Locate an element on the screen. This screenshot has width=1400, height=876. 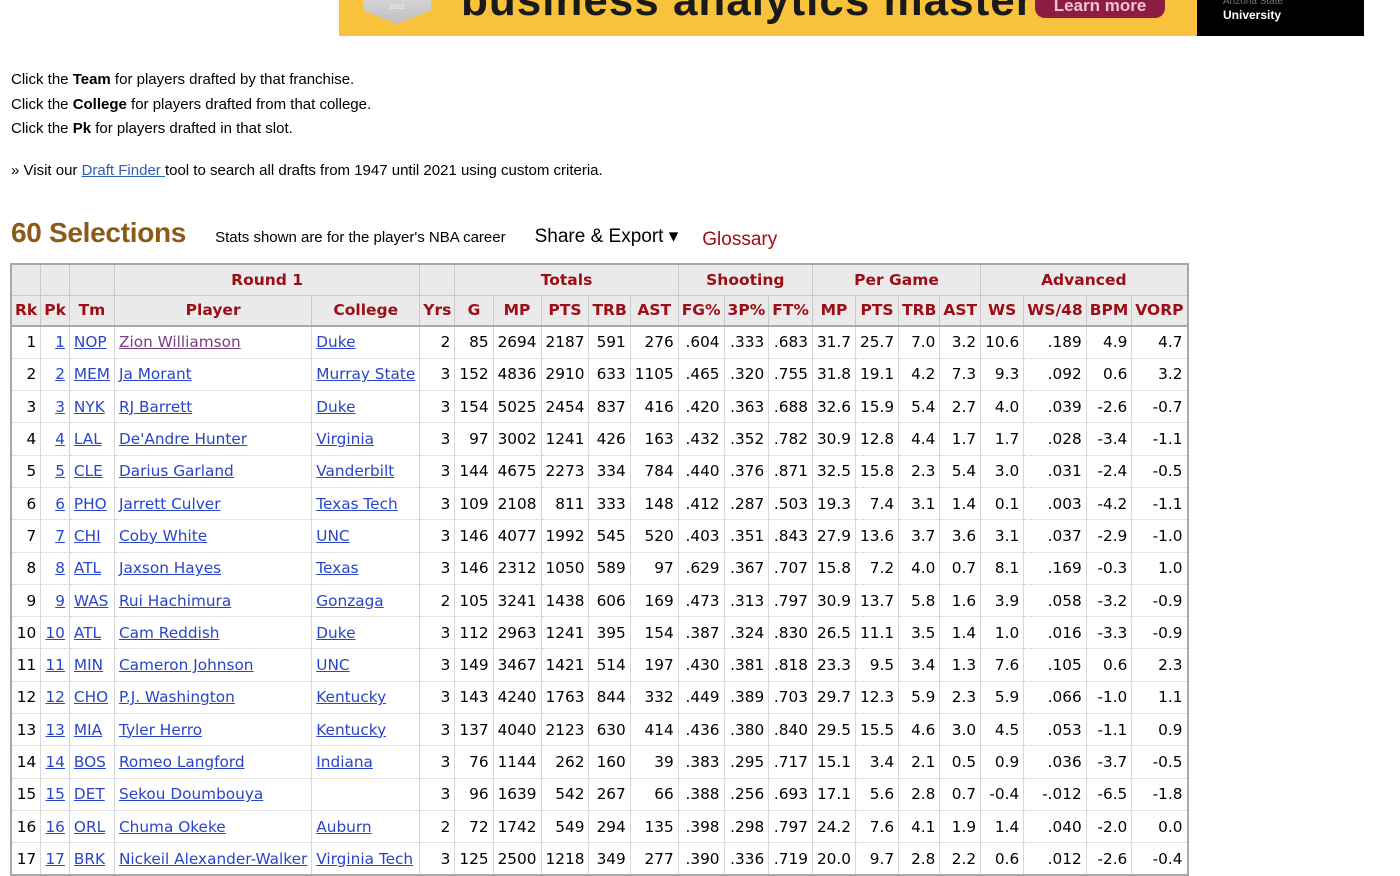
column-header-fg-pct: FG% is located at coordinates (701, 311).